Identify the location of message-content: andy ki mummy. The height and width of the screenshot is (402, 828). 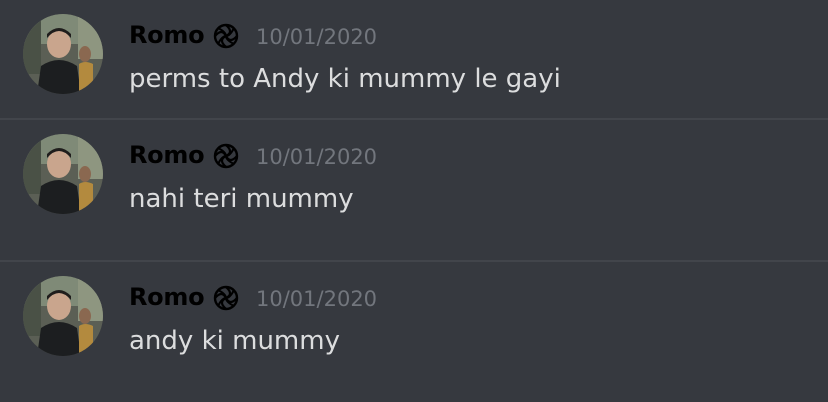
(234, 341).